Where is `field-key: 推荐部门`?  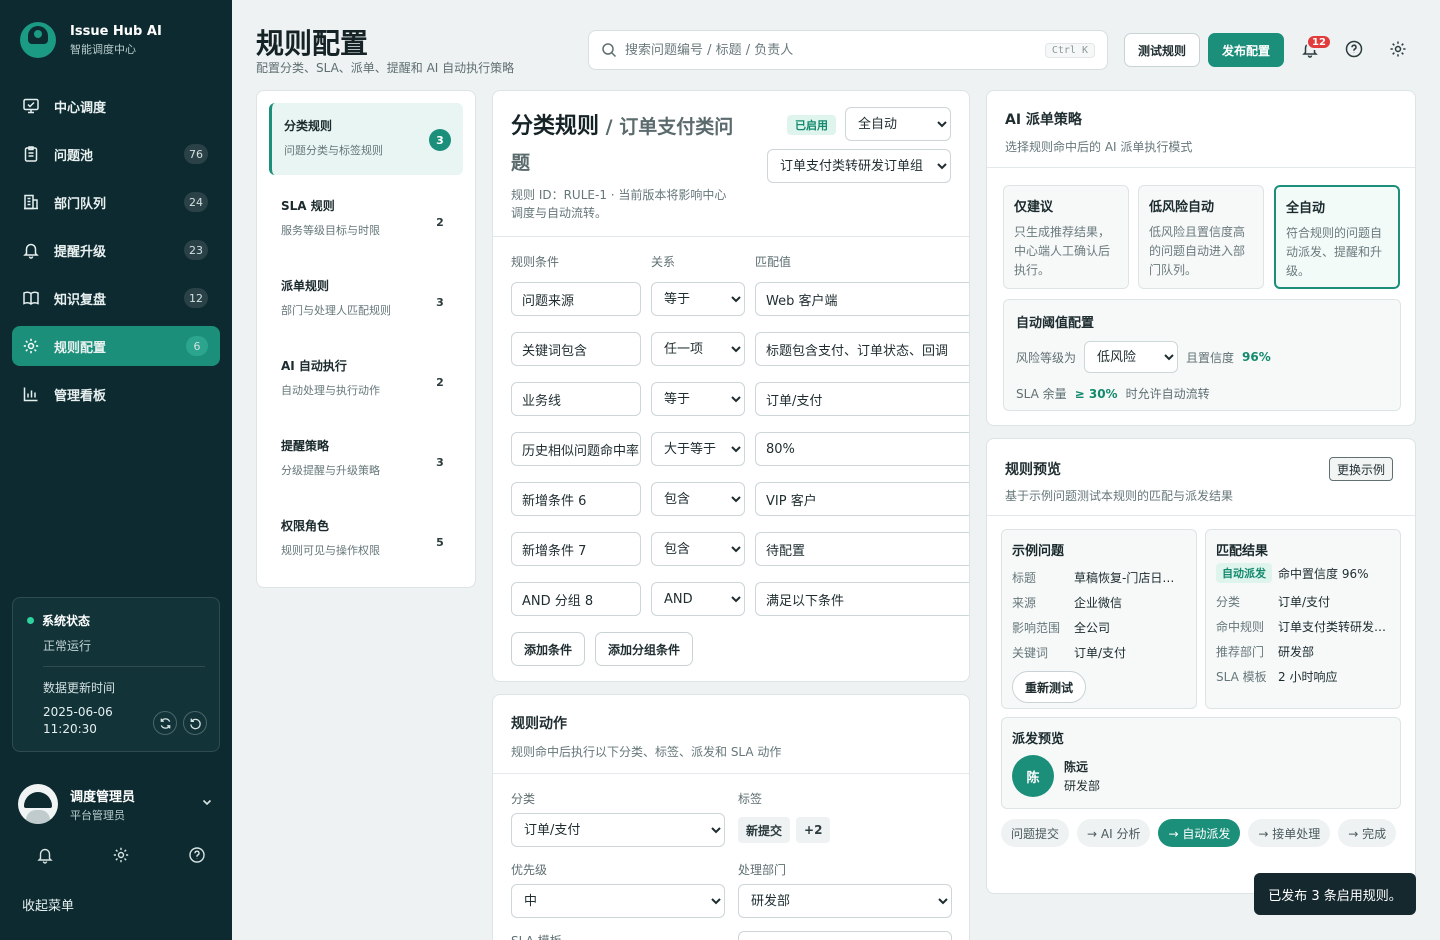
field-key: 推荐部门 is located at coordinates (1240, 652).